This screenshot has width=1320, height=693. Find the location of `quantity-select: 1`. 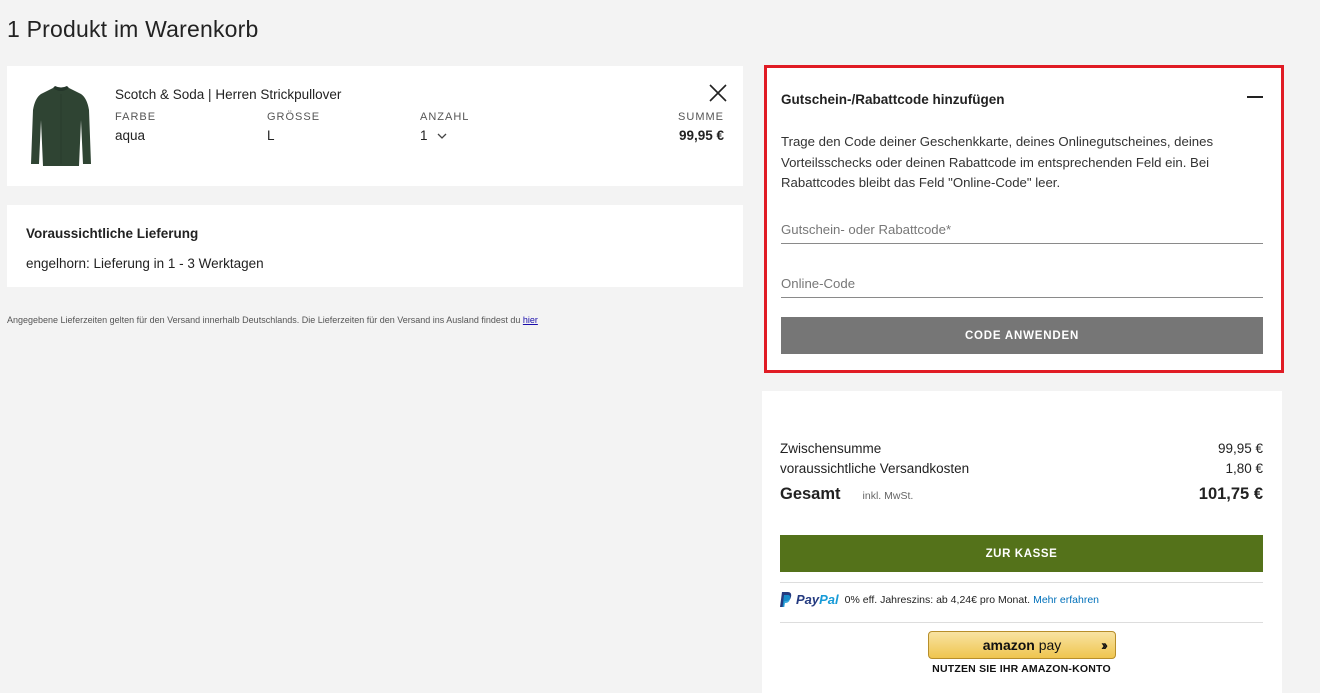

quantity-select: 1 is located at coordinates (433, 135).